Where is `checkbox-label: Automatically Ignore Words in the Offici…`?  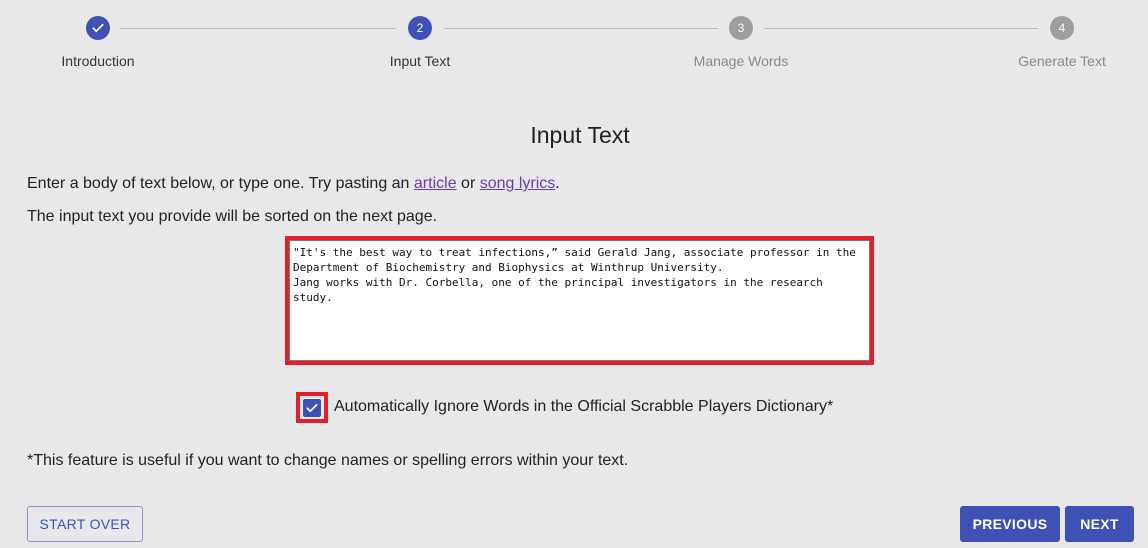
checkbox-label: Automatically Ignore Words in the Offici… is located at coordinates (583, 407).